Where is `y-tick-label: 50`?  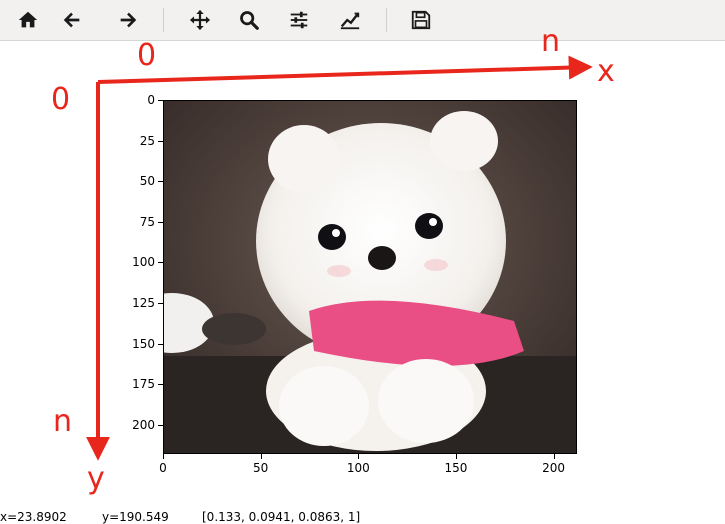 y-tick-label: 50 is located at coordinates (147, 181).